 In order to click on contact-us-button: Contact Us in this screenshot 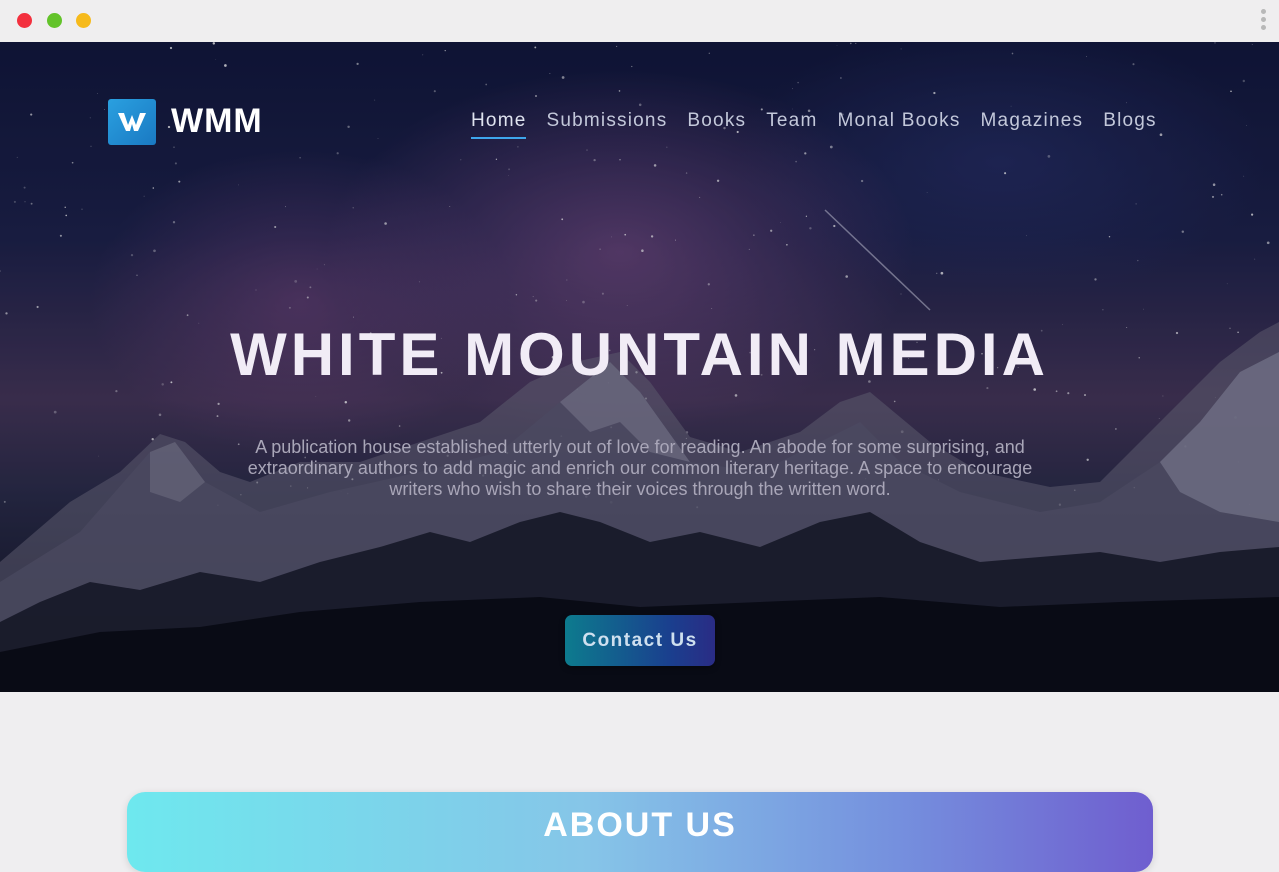, I will do `click(640, 640)`.